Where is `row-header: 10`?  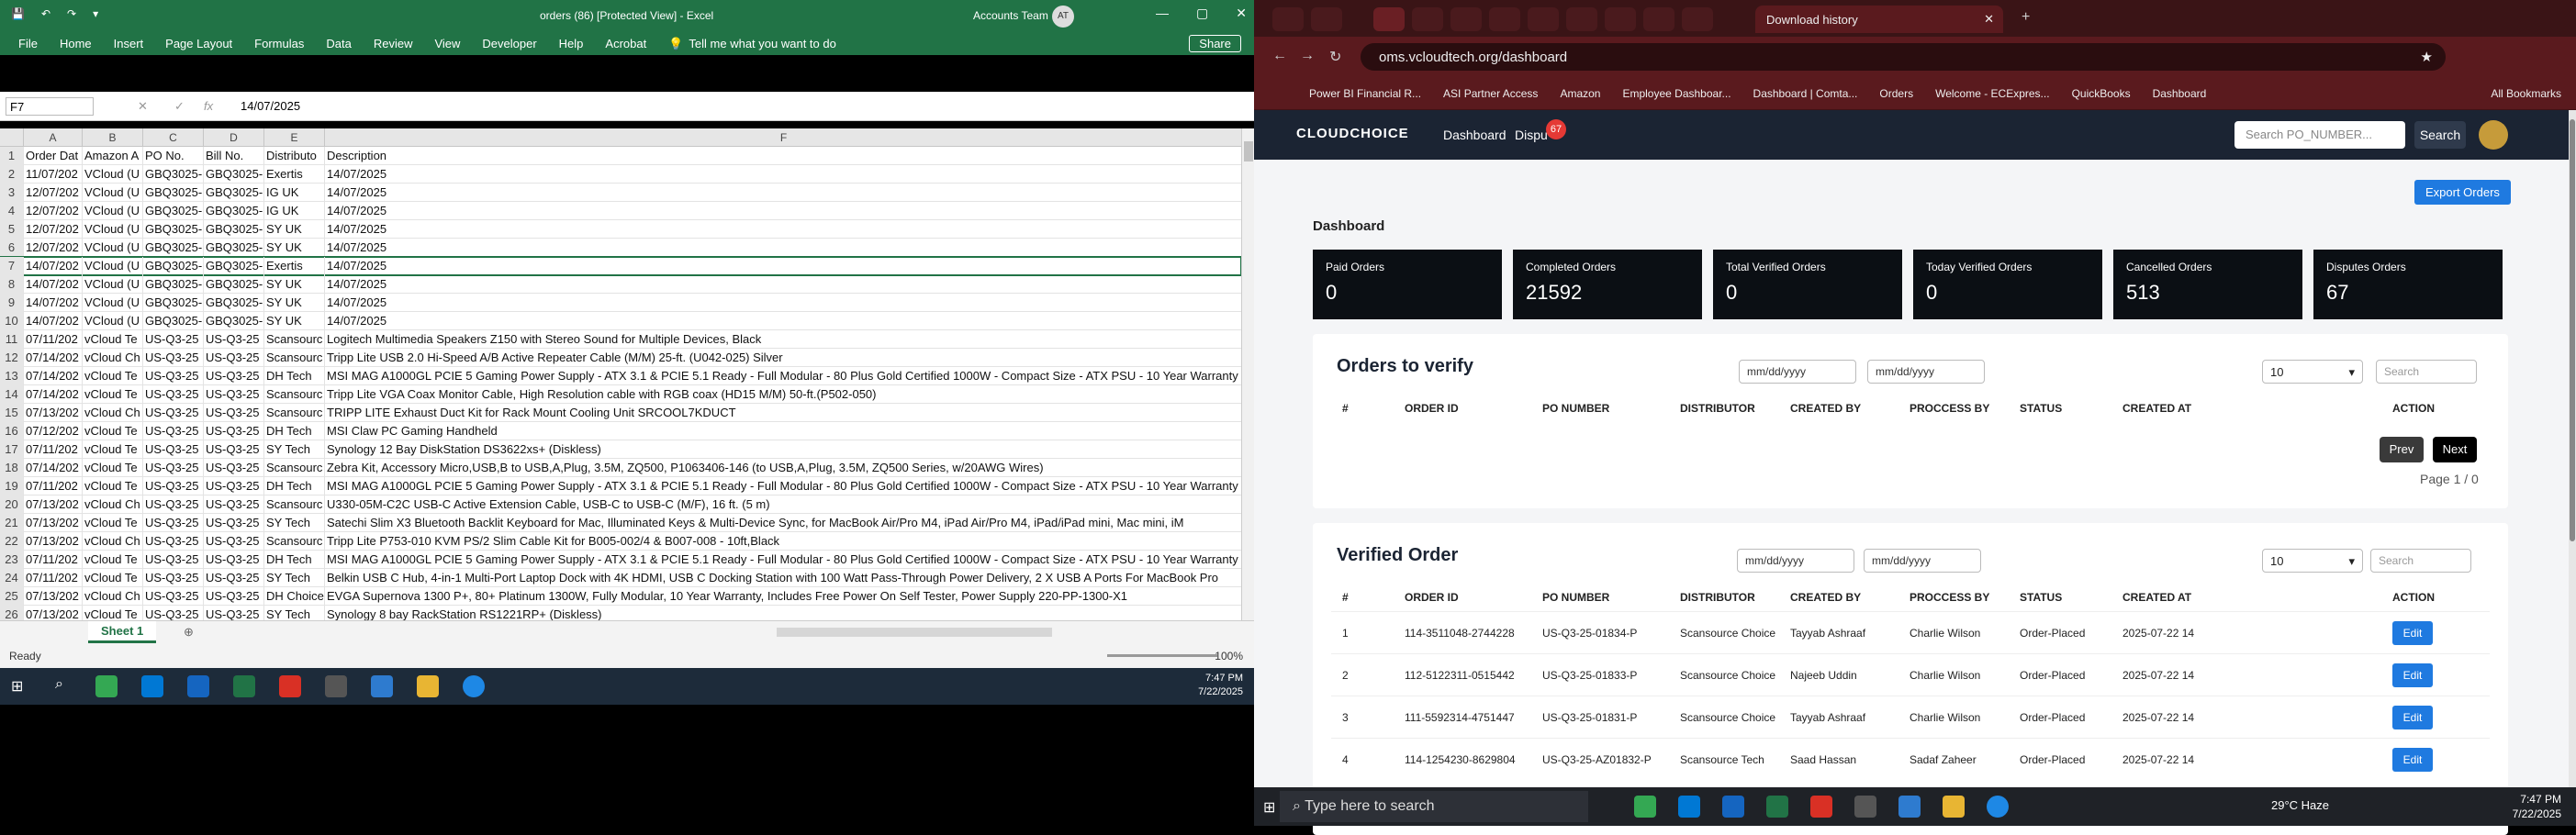 row-header: 10 is located at coordinates (12, 321).